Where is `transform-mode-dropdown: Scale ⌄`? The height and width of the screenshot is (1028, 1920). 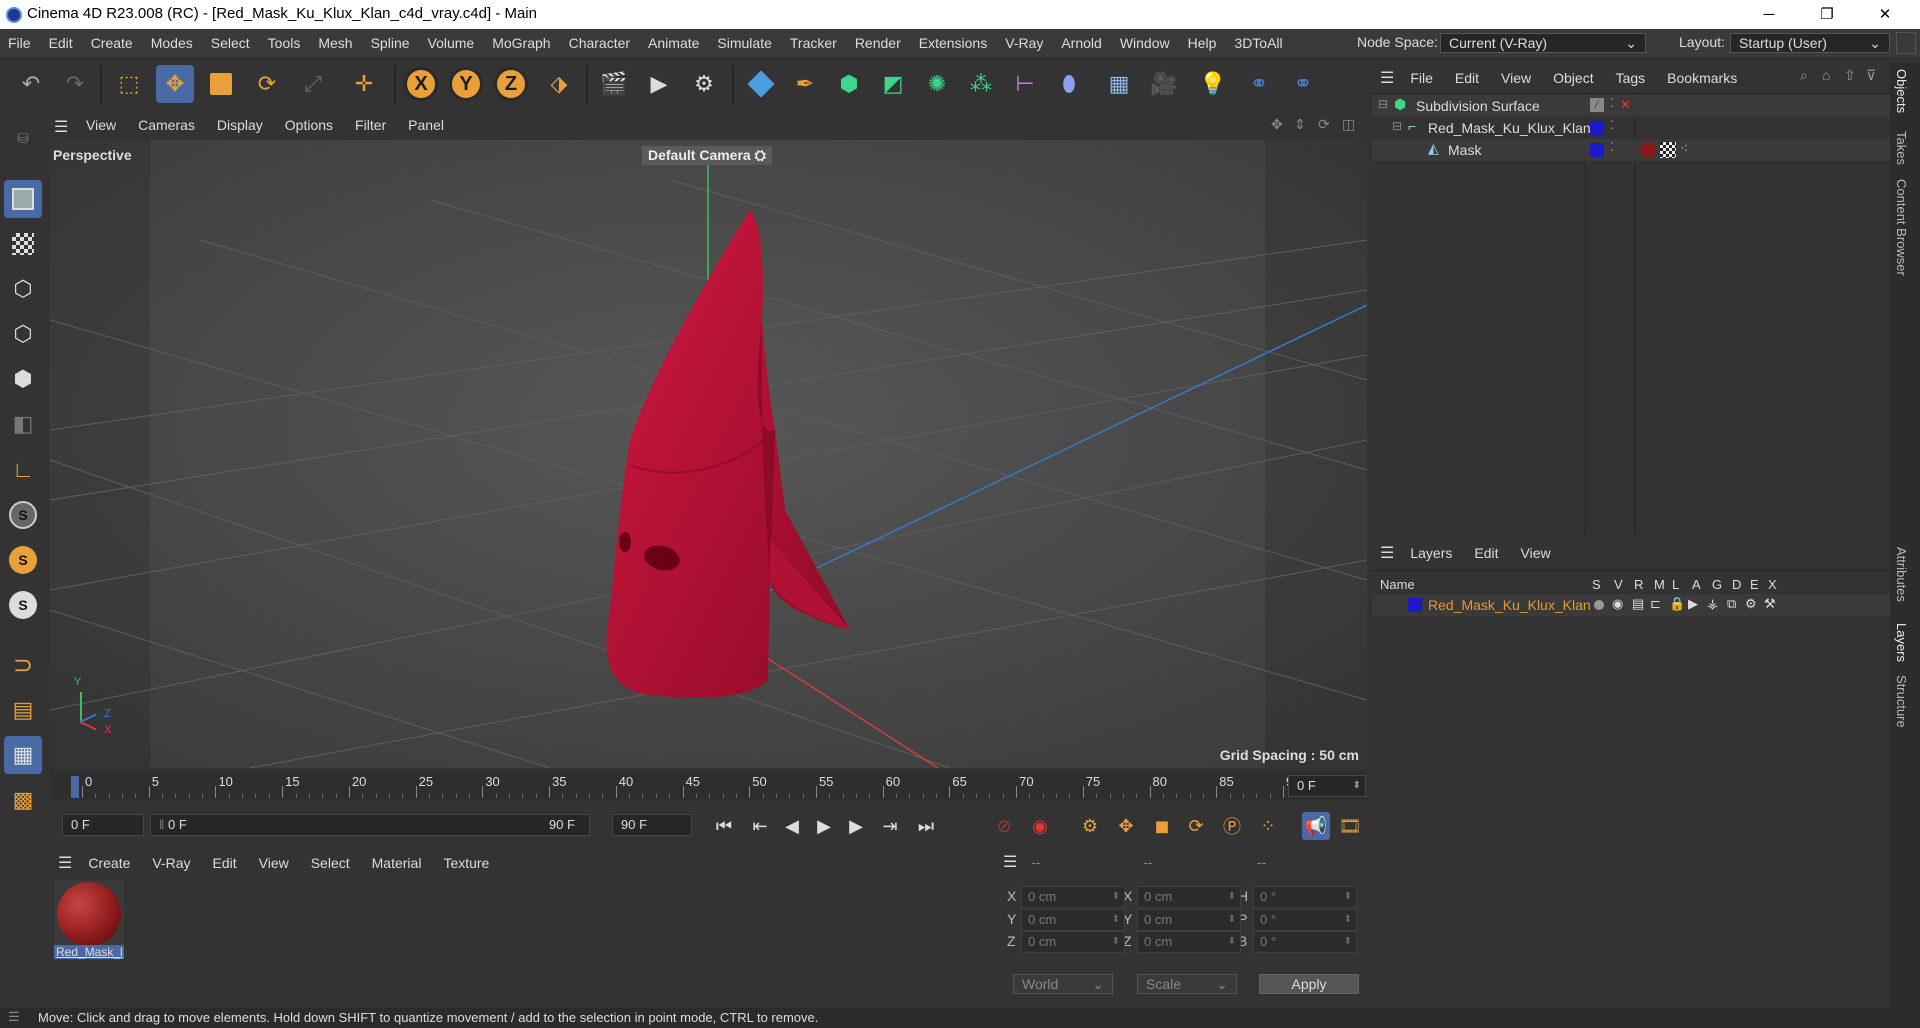 transform-mode-dropdown: Scale ⌄ is located at coordinates (1187, 984).